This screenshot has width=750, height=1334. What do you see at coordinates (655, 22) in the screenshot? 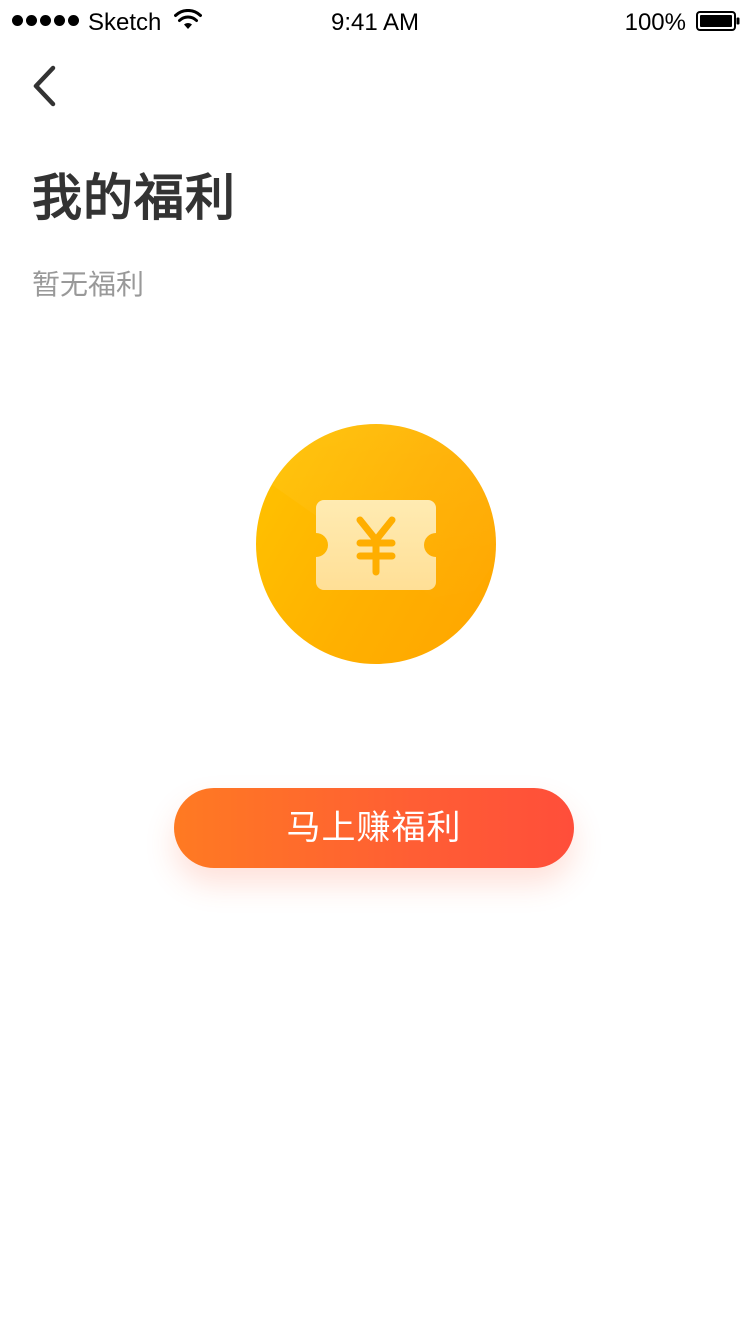
I see `battery-percentage: 100%` at bounding box center [655, 22].